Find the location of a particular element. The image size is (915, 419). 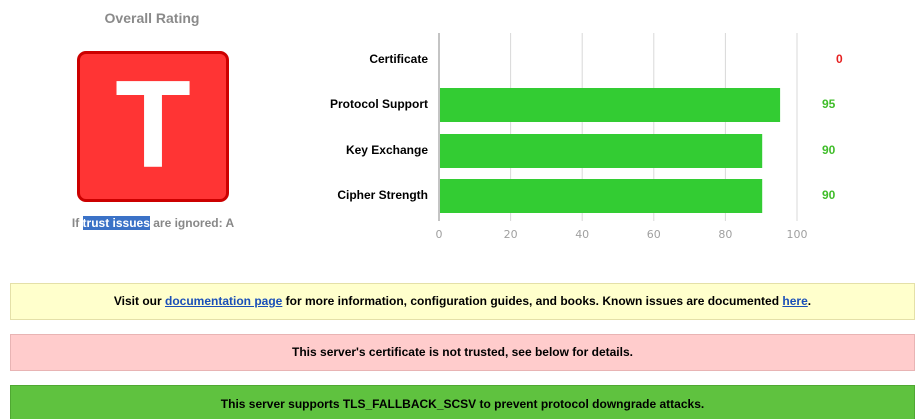

notice-suffix: . is located at coordinates (809, 301).